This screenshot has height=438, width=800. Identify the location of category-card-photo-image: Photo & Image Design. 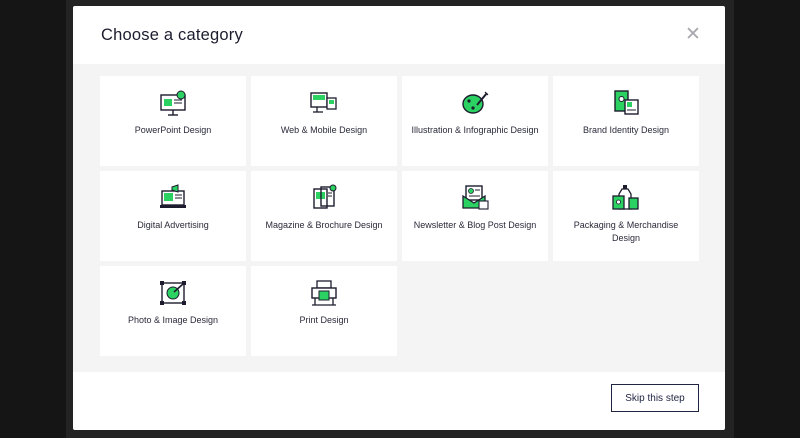
(173, 311).